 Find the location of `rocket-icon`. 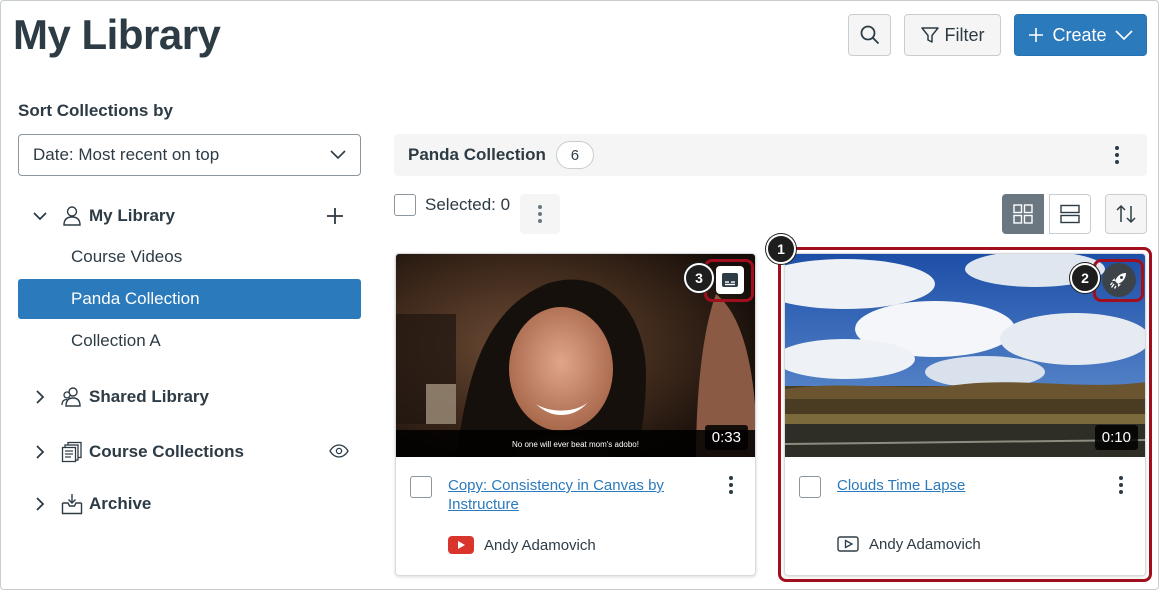

rocket-icon is located at coordinates (1117, 281).